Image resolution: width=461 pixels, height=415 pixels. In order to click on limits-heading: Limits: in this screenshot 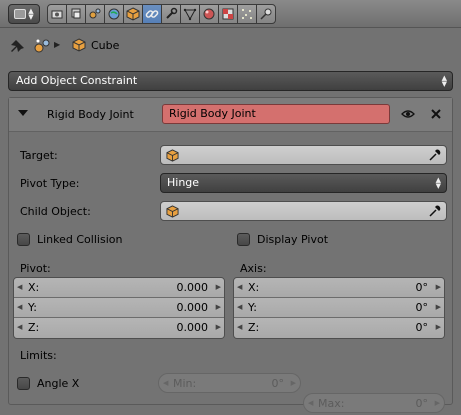, I will do `click(38, 355)`.